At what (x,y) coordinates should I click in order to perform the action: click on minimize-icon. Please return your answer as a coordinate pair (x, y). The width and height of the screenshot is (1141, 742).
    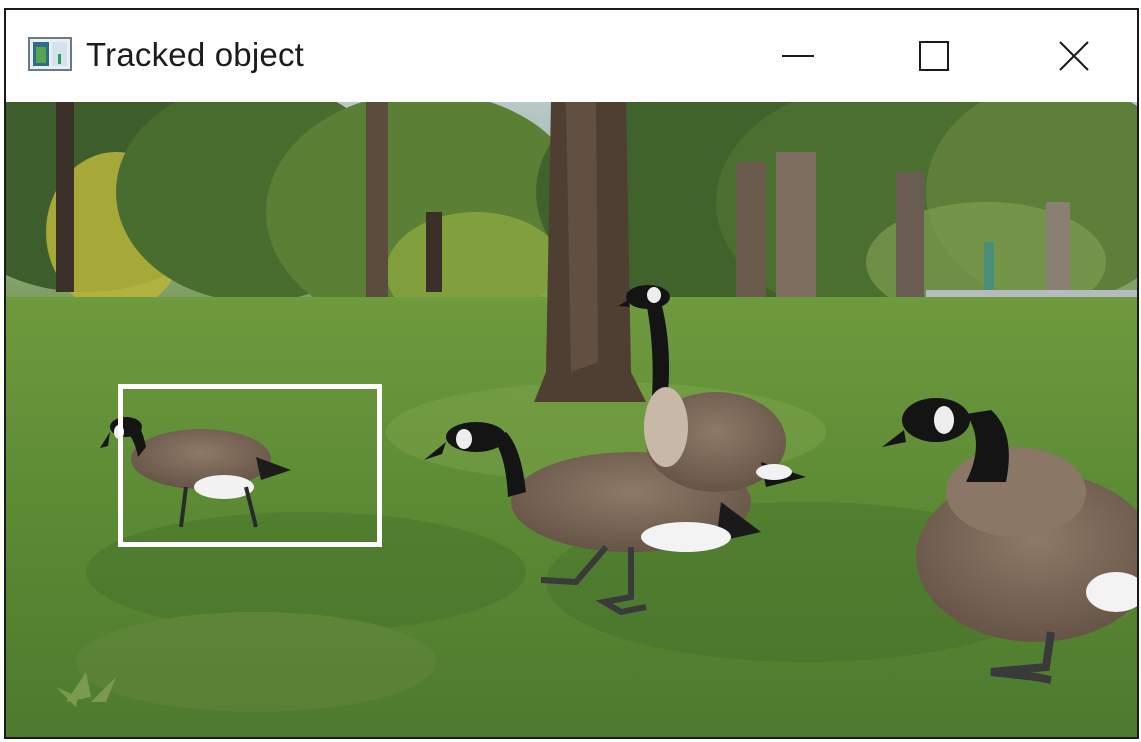
    Looking at the image, I should click on (798, 56).